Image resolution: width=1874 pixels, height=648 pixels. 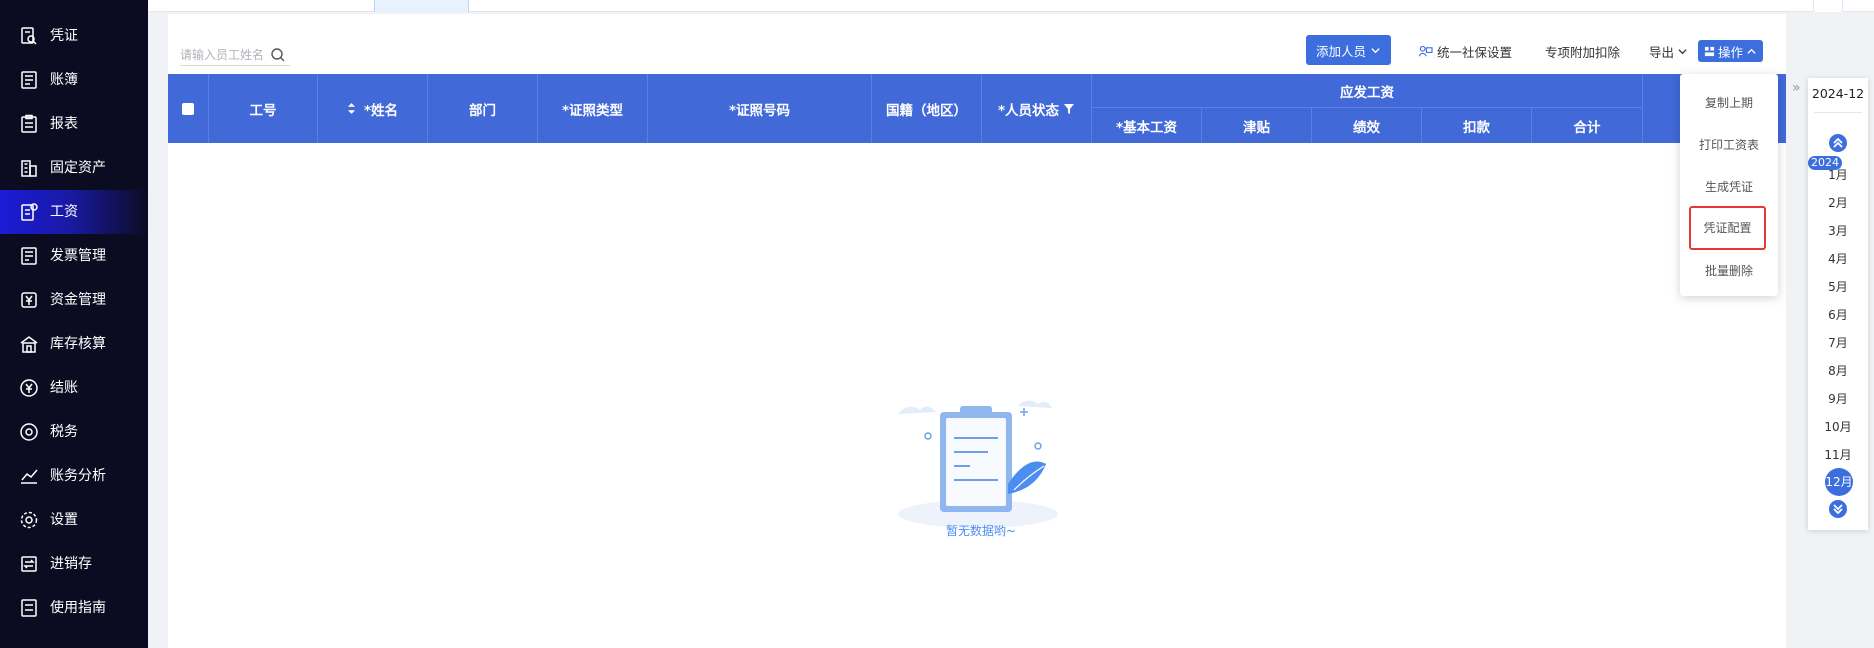 I want to click on col-dept-label: 部门, so click(x=482, y=110).